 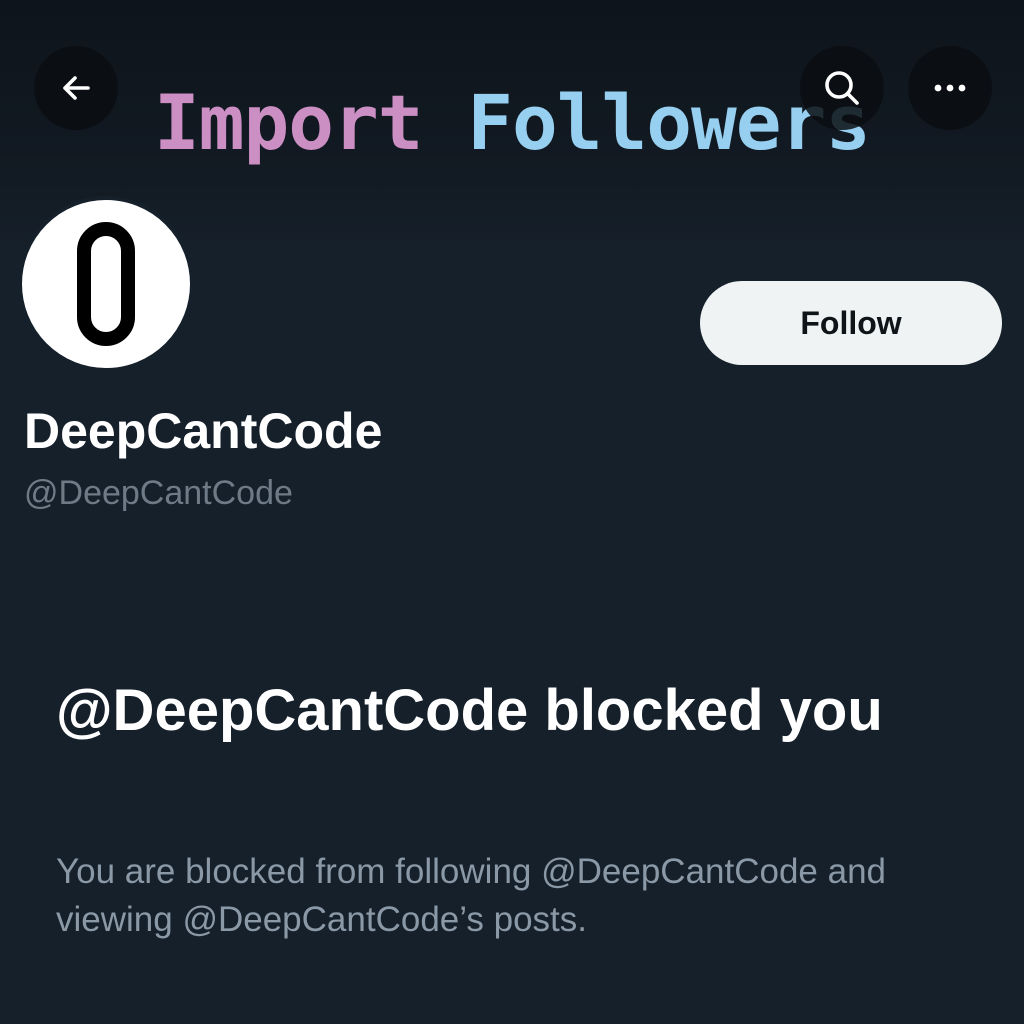 I want to click on more-options-button, so click(x=950, y=88).